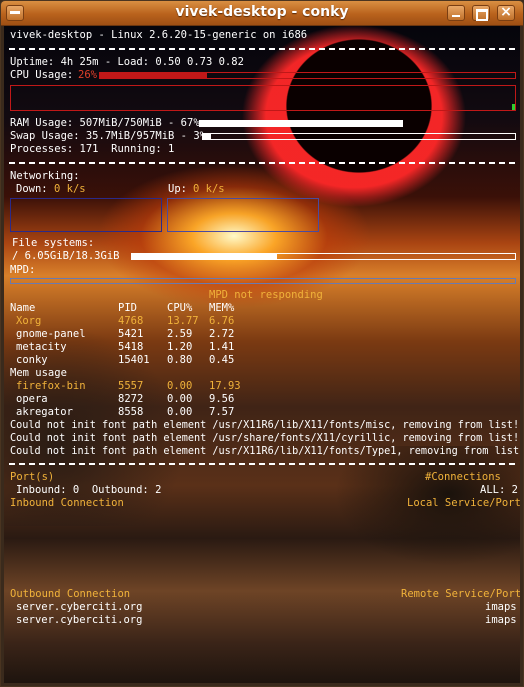 Image resolution: width=524 pixels, height=687 pixels. I want to click on up-label: Up:, so click(177, 189).